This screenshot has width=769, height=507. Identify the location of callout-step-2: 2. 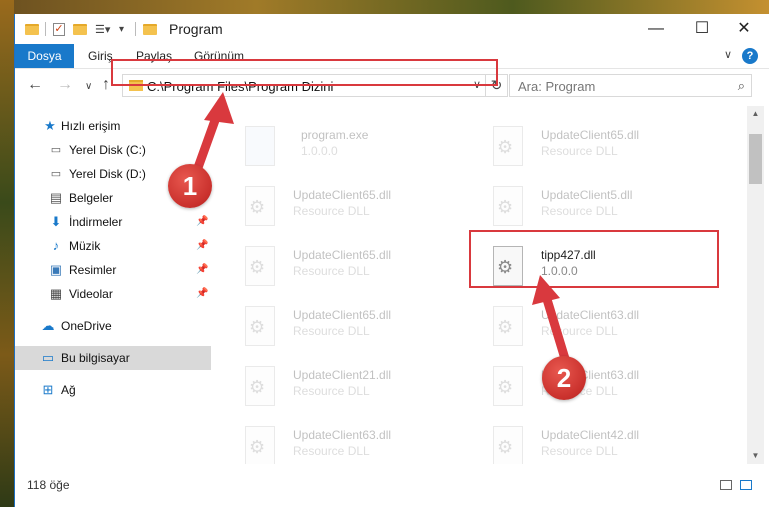
(564, 378).